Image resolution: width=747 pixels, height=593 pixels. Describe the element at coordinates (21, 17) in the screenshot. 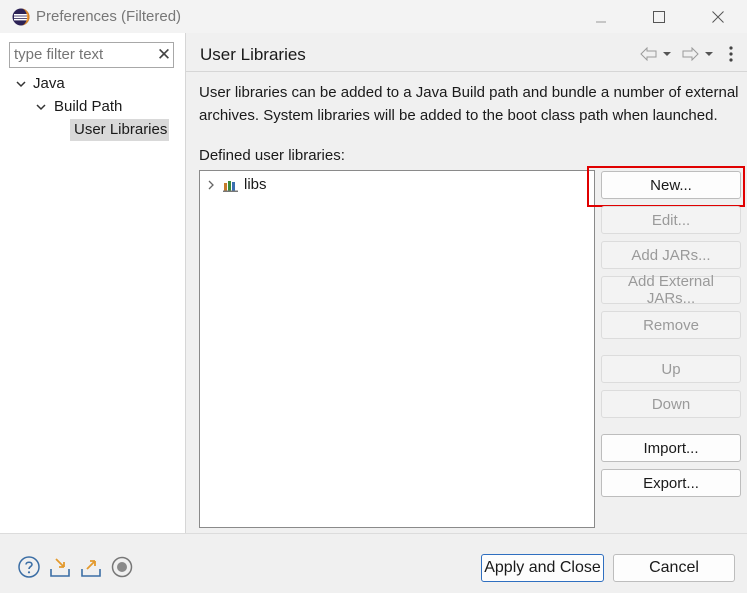

I see `eclipse-icon` at that location.